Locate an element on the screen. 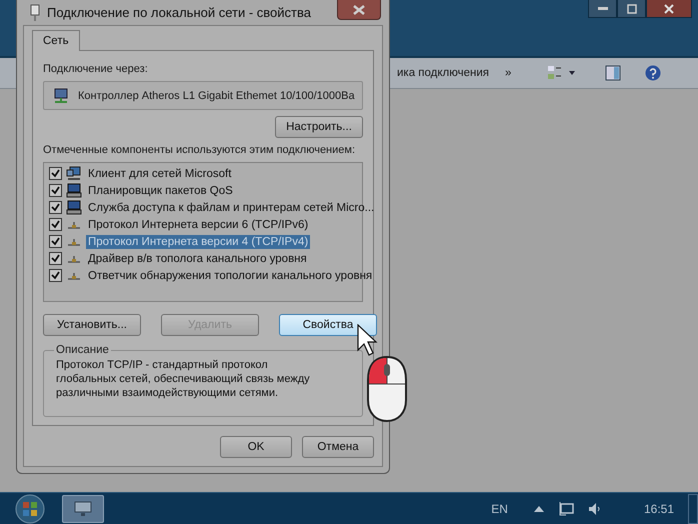 Image resolution: width=698 pixels, height=524 pixels. component-item: Протокол Интернета версии 6 (TCP/IPv6) is located at coordinates (198, 225).